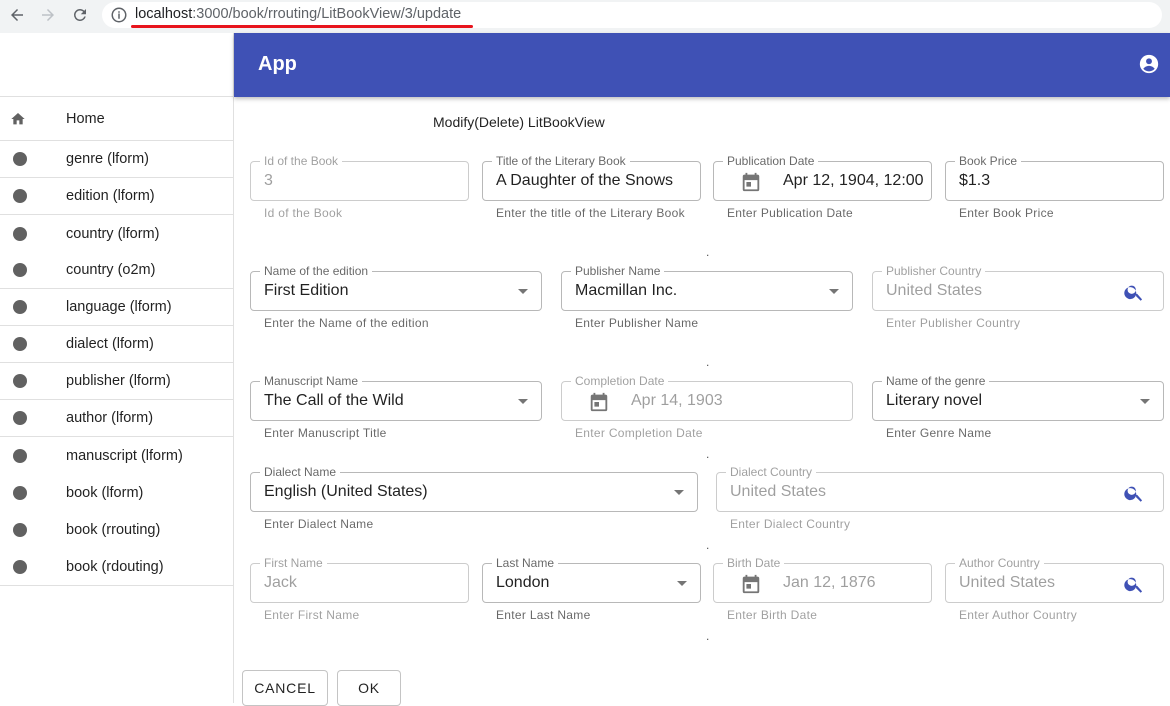  What do you see at coordinates (523, 582) in the screenshot?
I see `last-name-value: London` at bounding box center [523, 582].